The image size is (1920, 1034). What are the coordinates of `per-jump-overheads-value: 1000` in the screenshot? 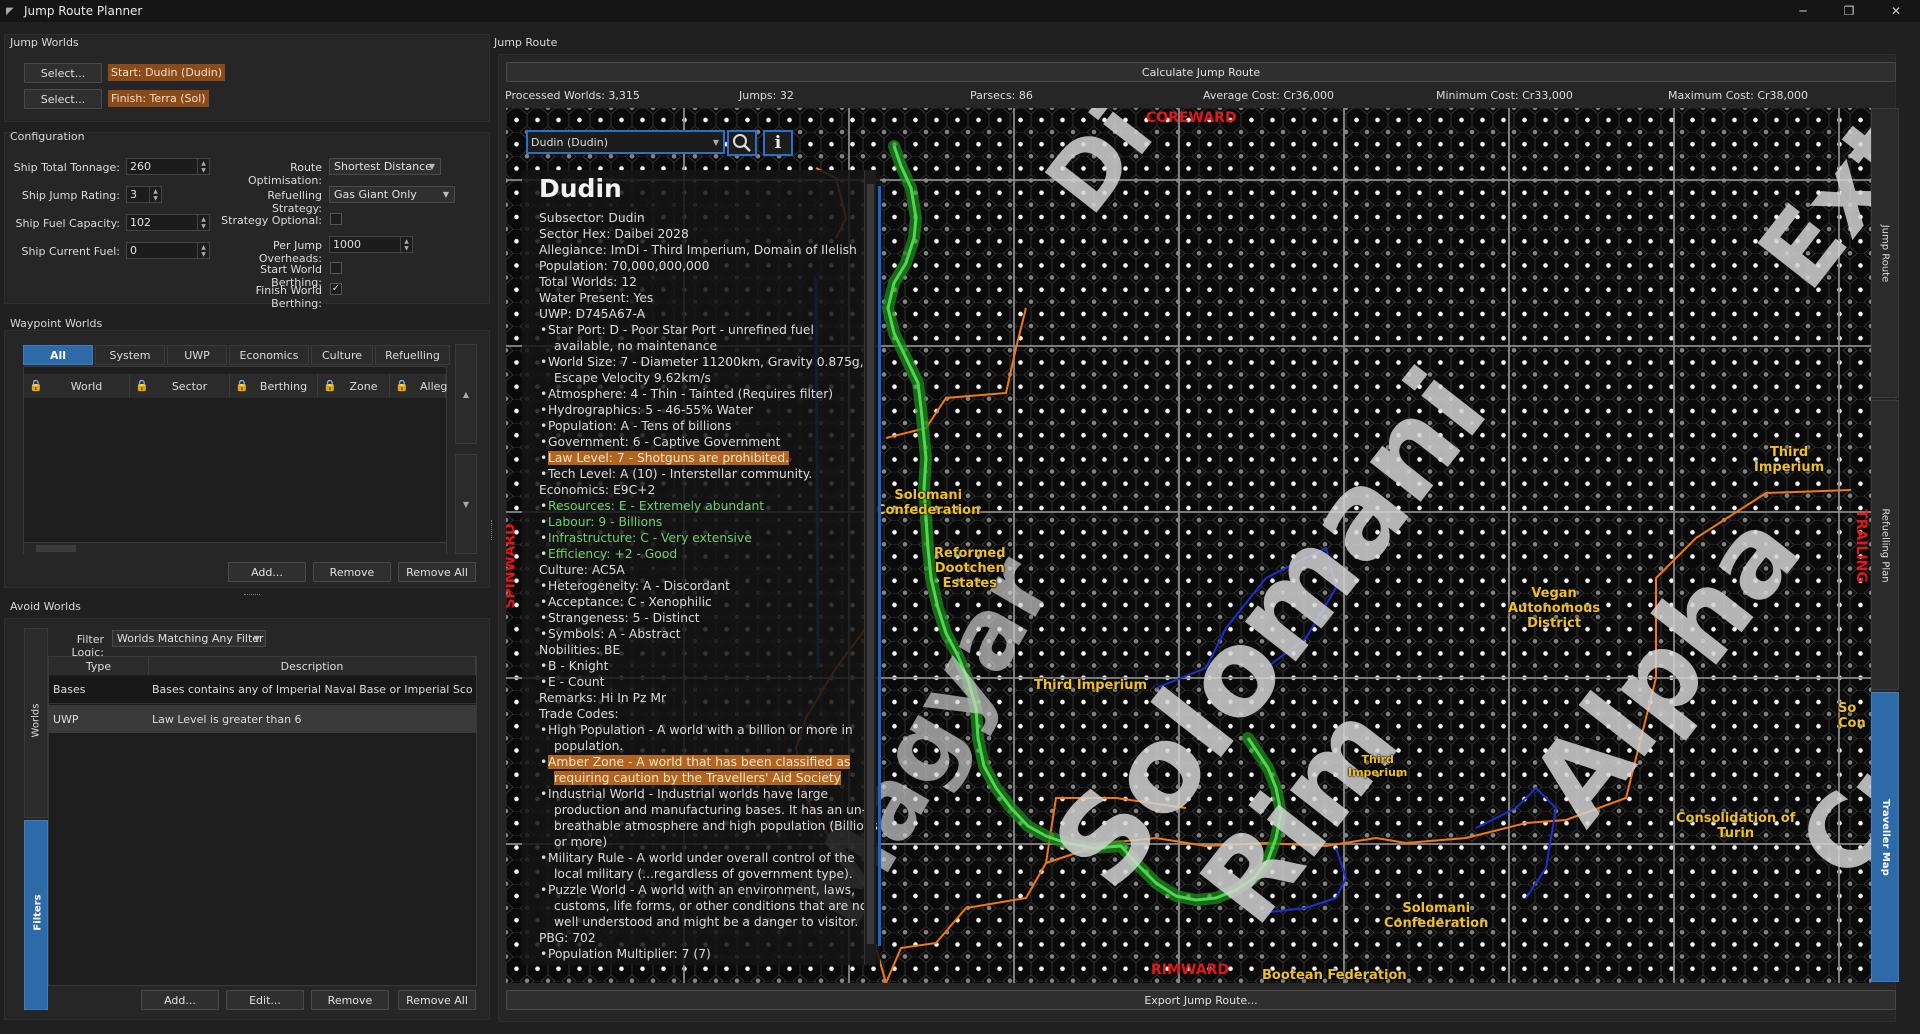 It's located at (347, 244).